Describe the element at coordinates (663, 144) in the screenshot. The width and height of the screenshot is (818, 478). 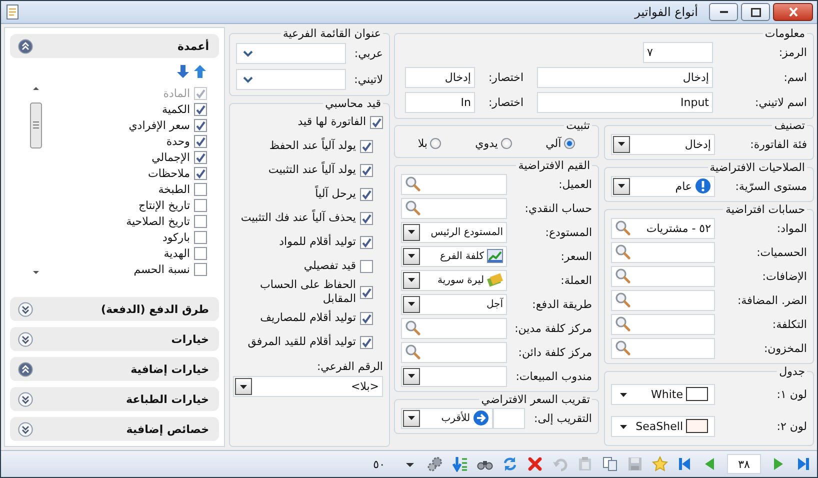
I see `dropdown: إدخال` at that location.